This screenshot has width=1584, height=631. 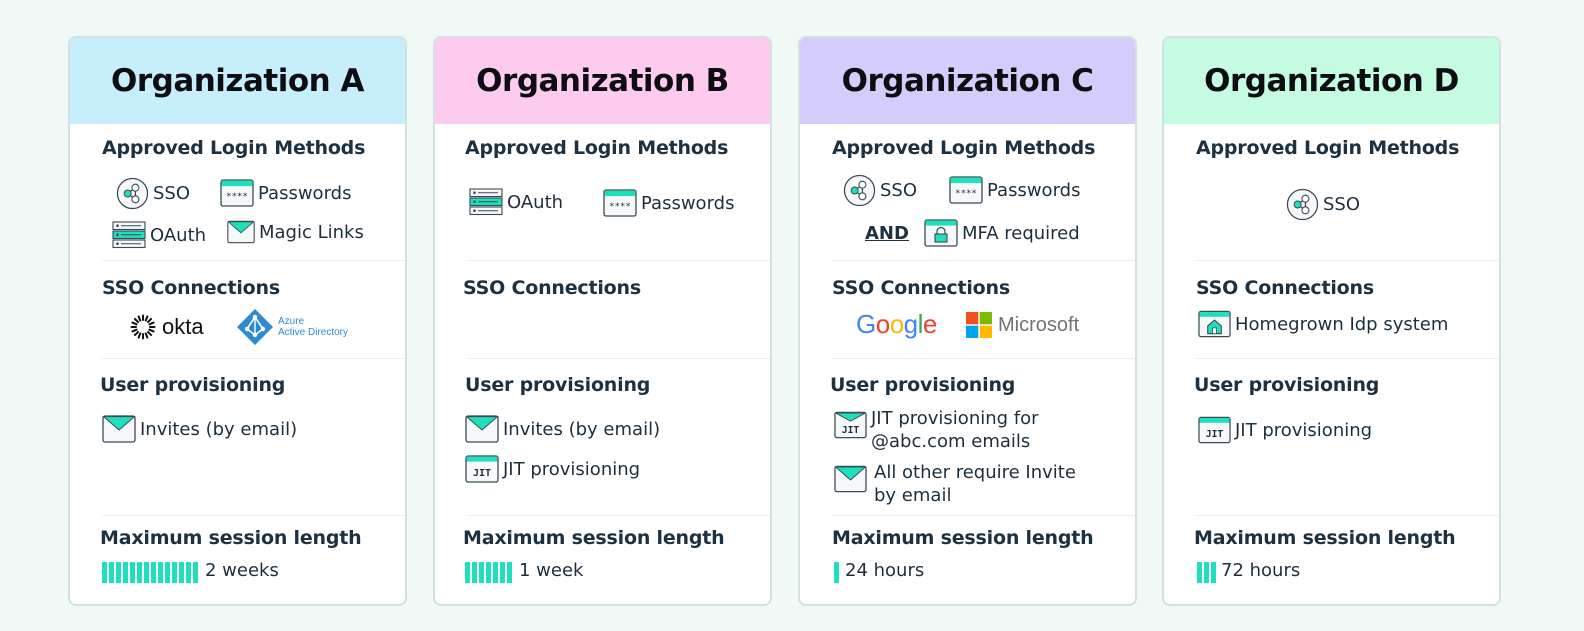 What do you see at coordinates (594, 538) in the screenshot?
I see `session-length-title: Maximum session length` at bounding box center [594, 538].